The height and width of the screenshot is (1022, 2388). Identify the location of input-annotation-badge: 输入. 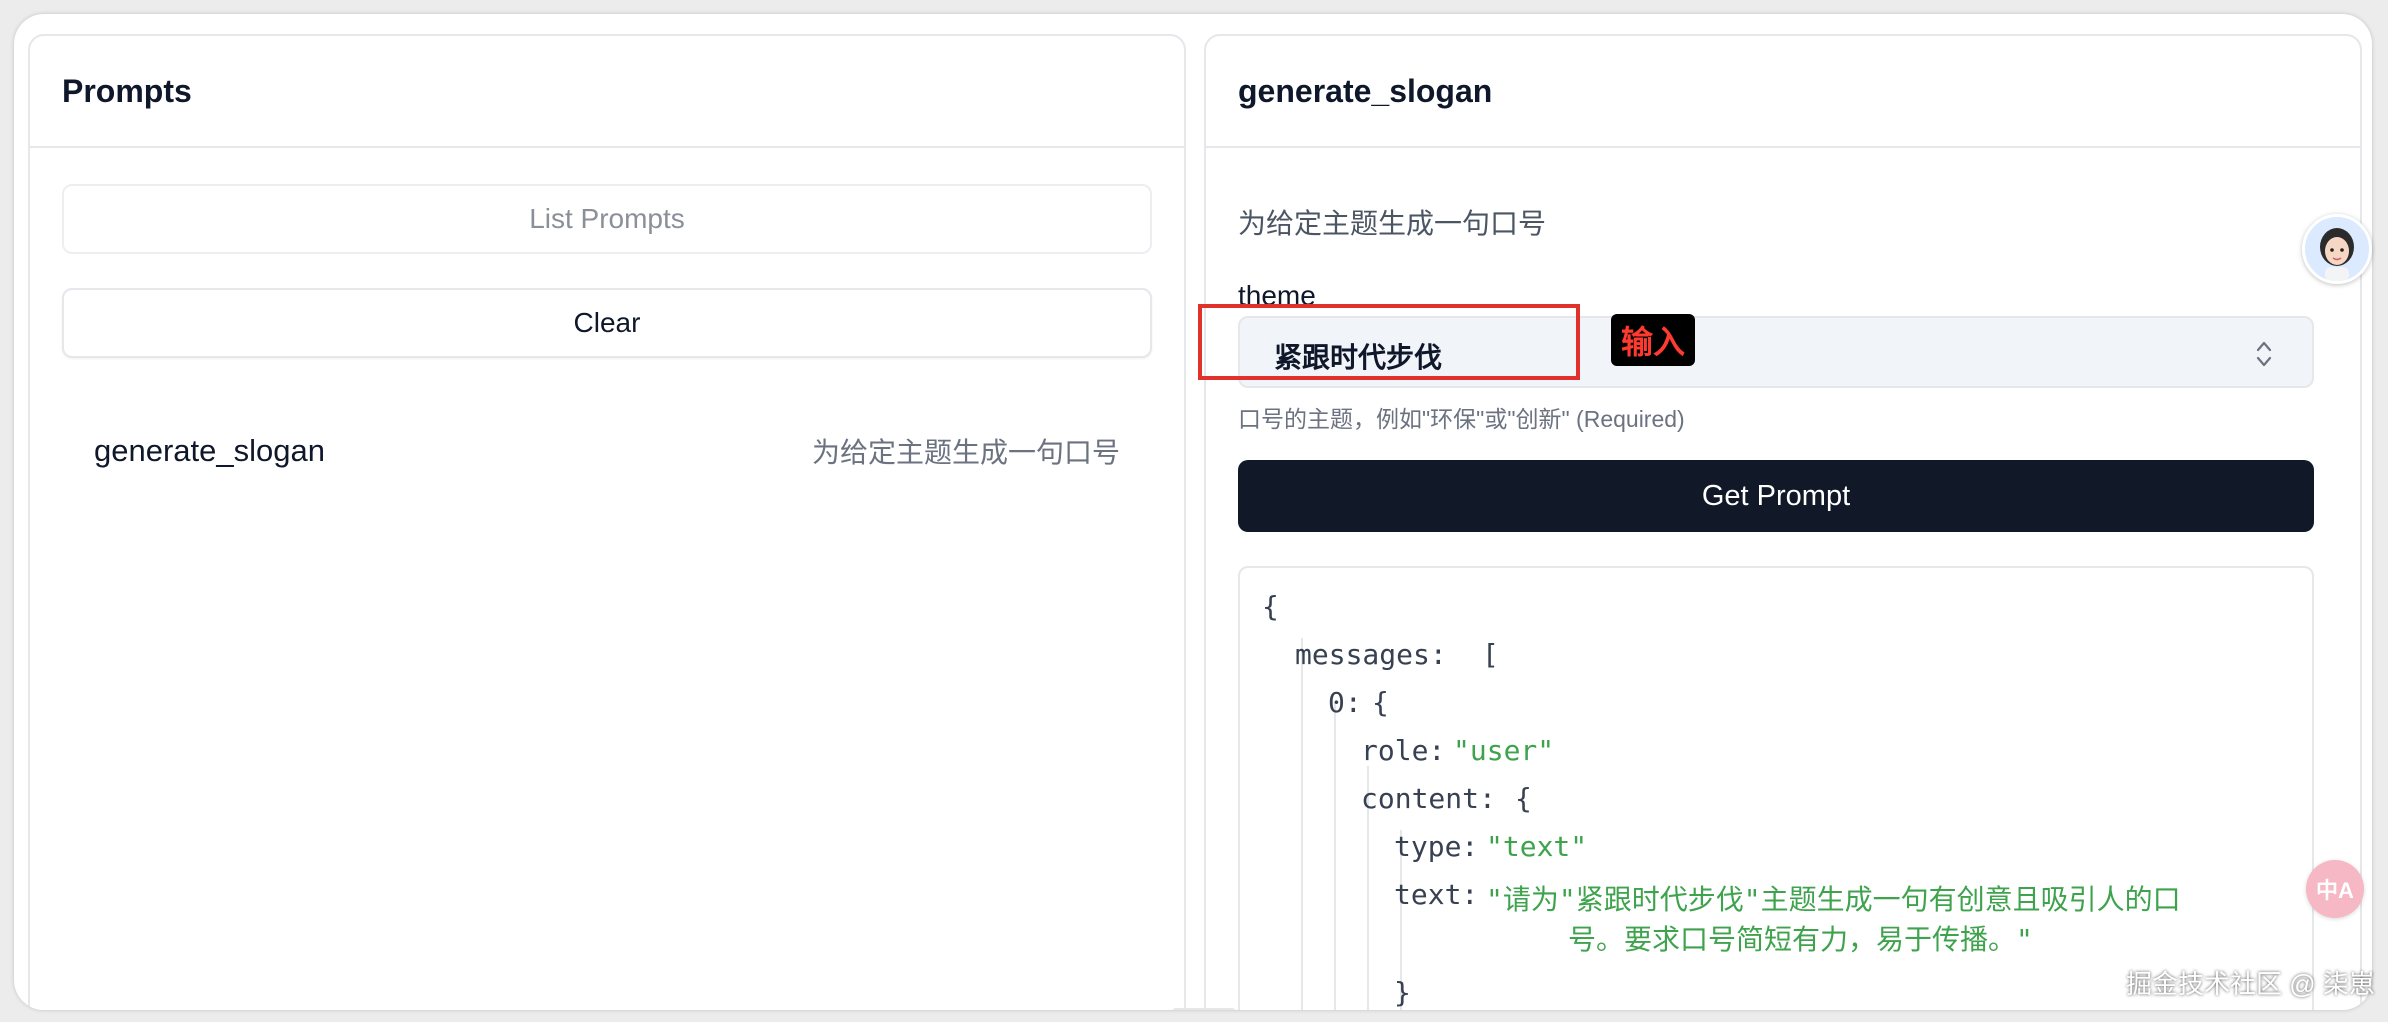
(1653, 340).